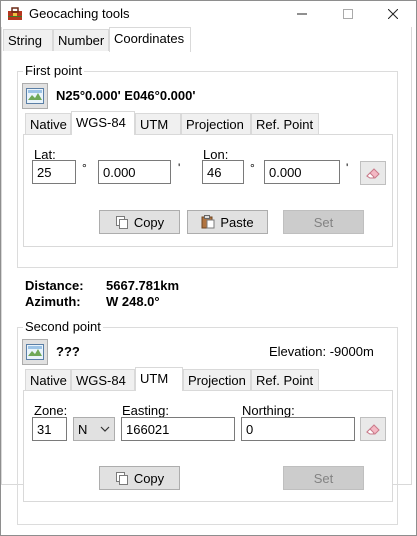 The height and width of the screenshot is (536, 417). I want to click on sp-tab-ref-point: Ref. Point, so click(285, 380).